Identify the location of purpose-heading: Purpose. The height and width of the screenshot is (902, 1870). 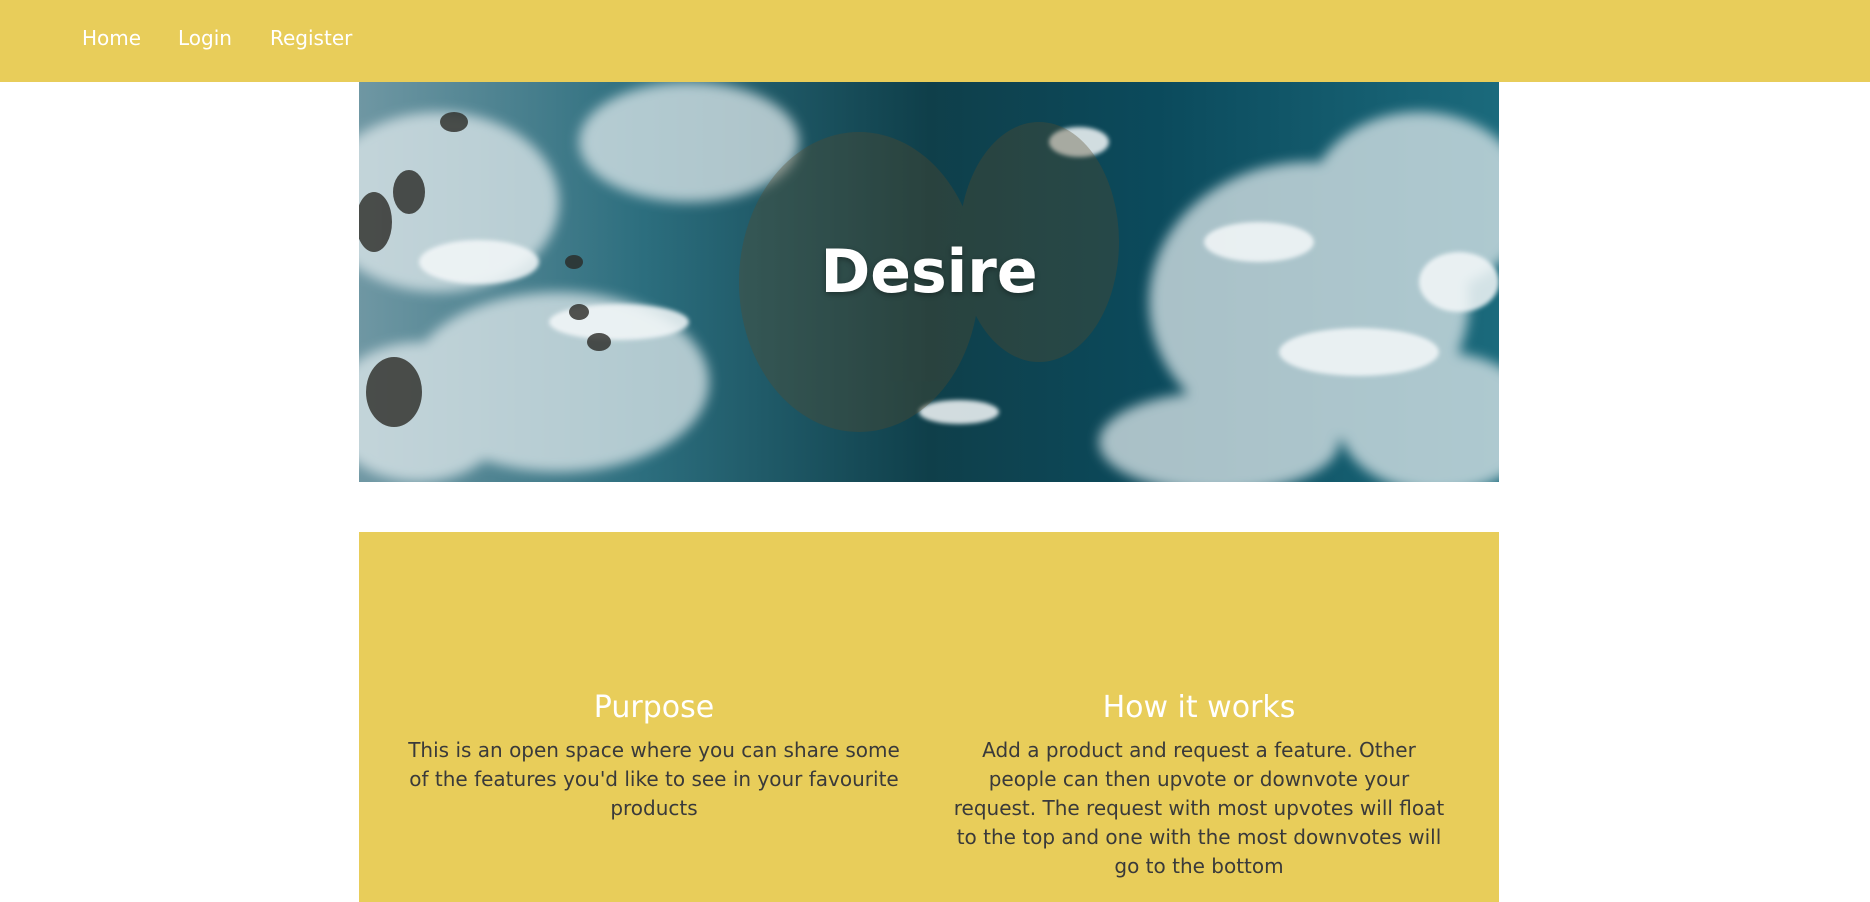
(654, 707).